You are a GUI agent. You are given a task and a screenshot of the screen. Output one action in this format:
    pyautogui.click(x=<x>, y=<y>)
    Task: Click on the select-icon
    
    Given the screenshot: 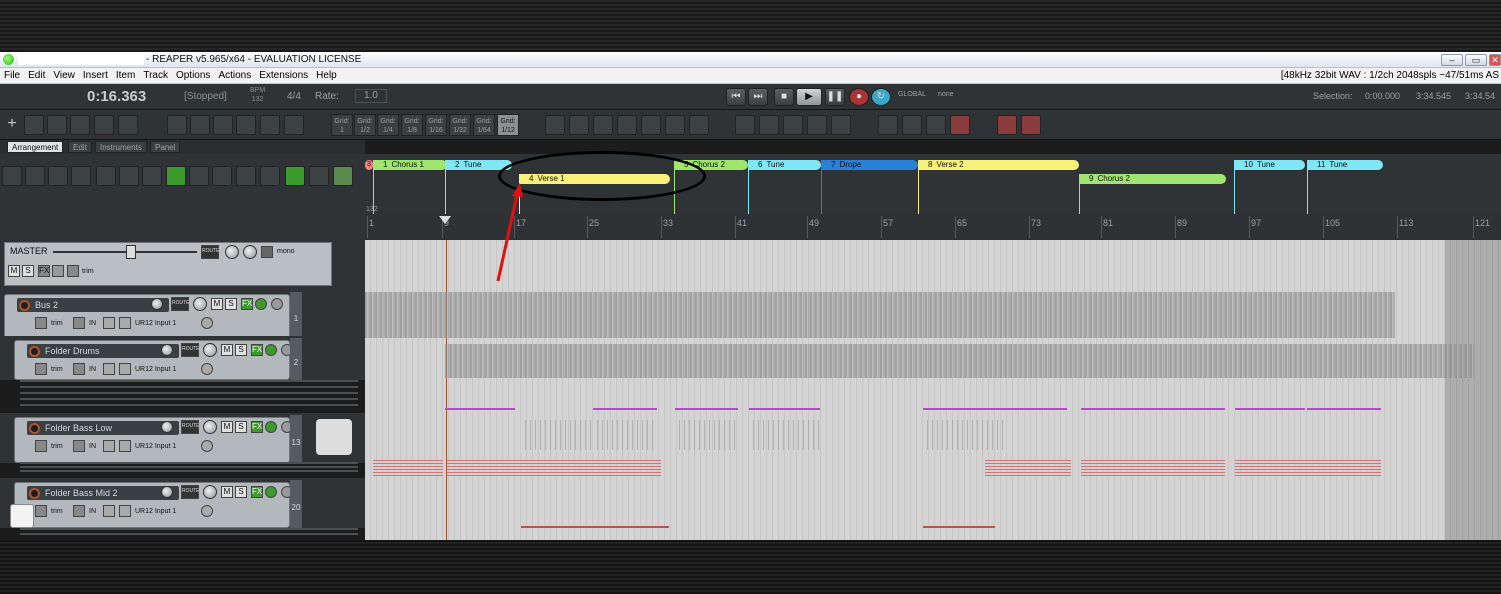 What is the action you would take?
    pyautogui.click(x=222, y=176)
    